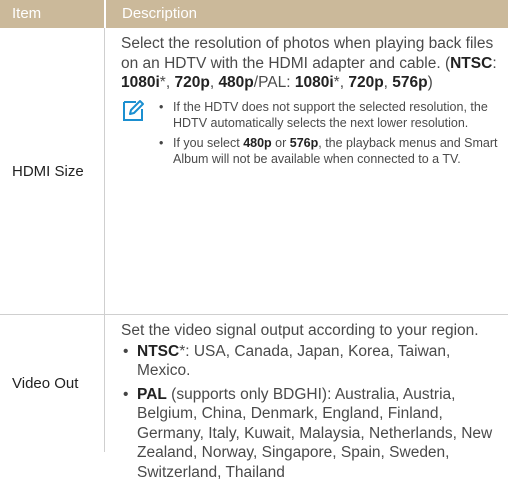  Describe the element at coordinates (52, 171) in the screenshot. I see `item-name: HDMI Size` at that location.